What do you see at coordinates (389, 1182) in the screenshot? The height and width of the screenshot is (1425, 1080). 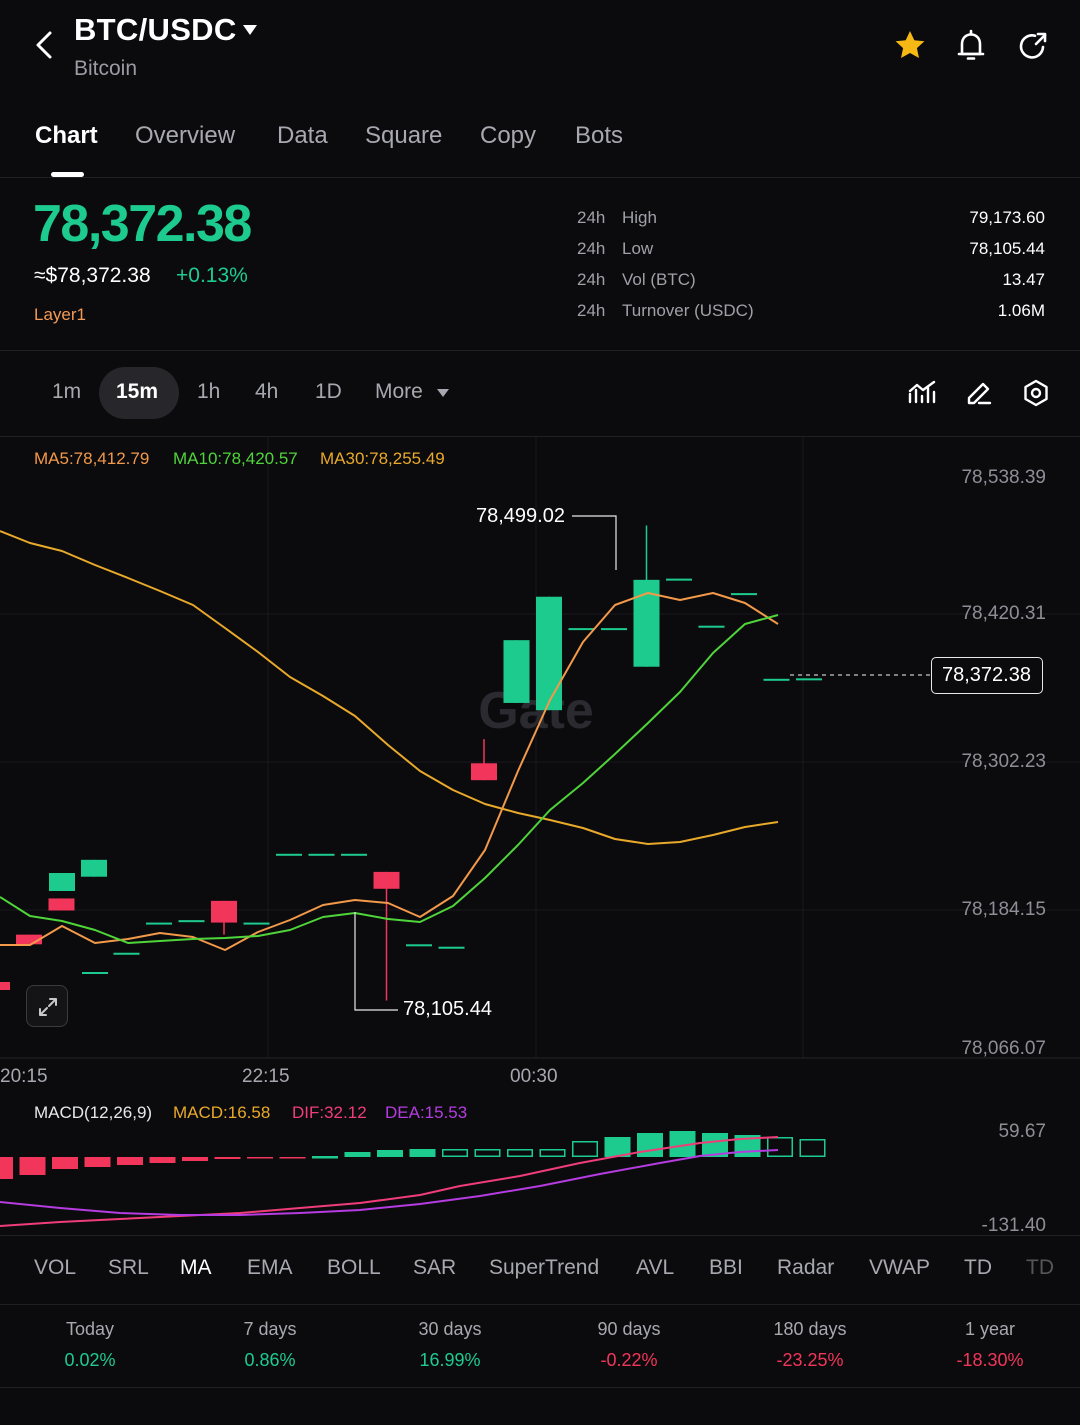 I see `dea-line` at bounding box center [389, 1182].